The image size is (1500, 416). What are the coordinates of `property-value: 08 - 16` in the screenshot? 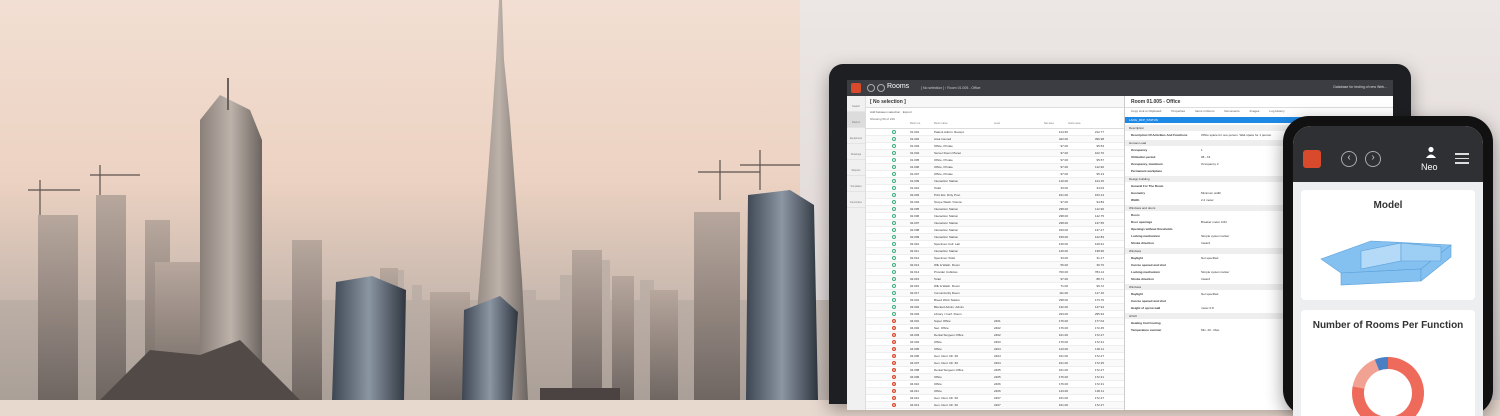 It's located at (1205, 157).